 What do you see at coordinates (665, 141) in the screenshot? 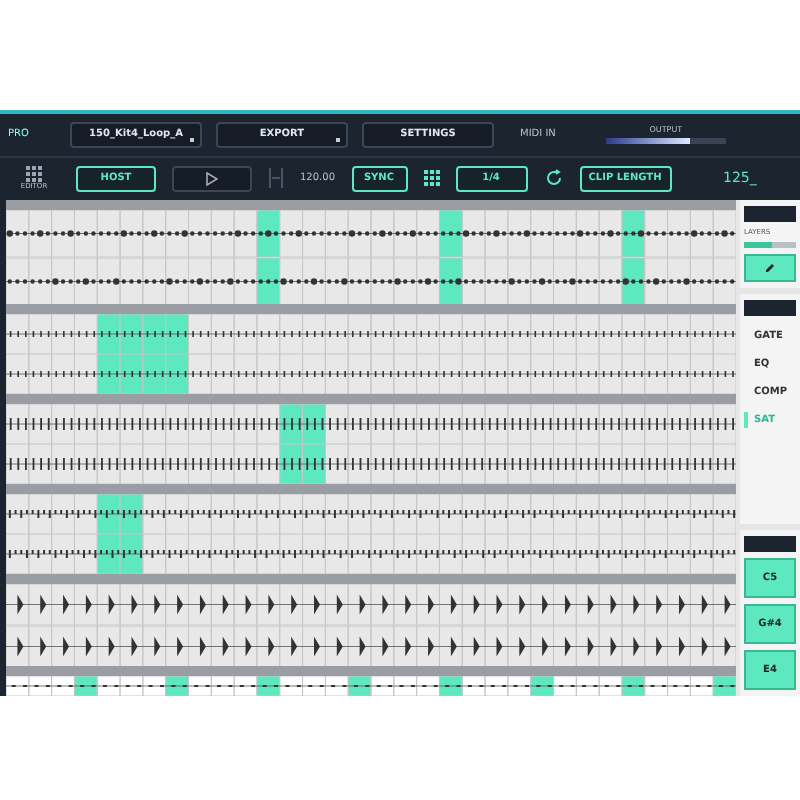
I see `output-meter` at bounding box center [665, 141].